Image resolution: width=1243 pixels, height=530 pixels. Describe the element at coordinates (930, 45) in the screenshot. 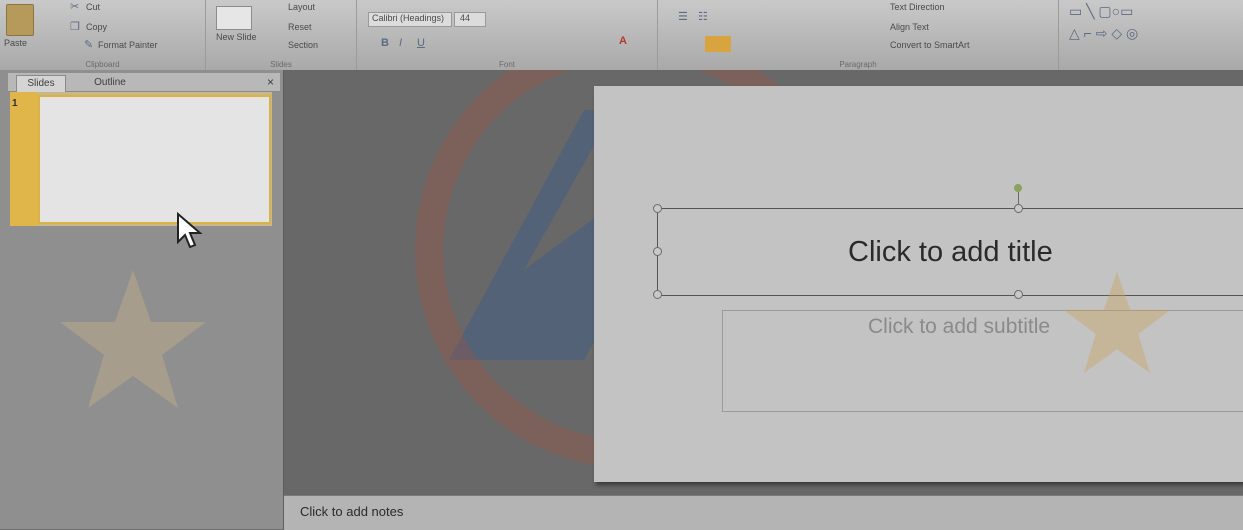

I see `convert-smartart-button: Convert to SmartArt` at that location.